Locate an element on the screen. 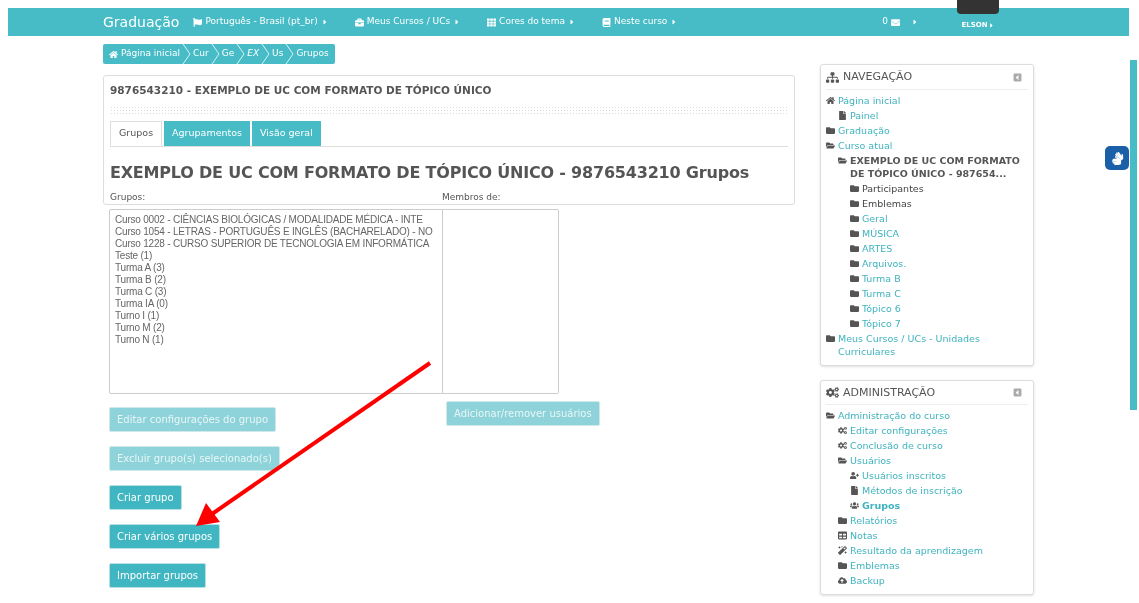 This screenshot has height=603, width=1139. tree-item: Arquivos. is located at coordinates (884, 263).